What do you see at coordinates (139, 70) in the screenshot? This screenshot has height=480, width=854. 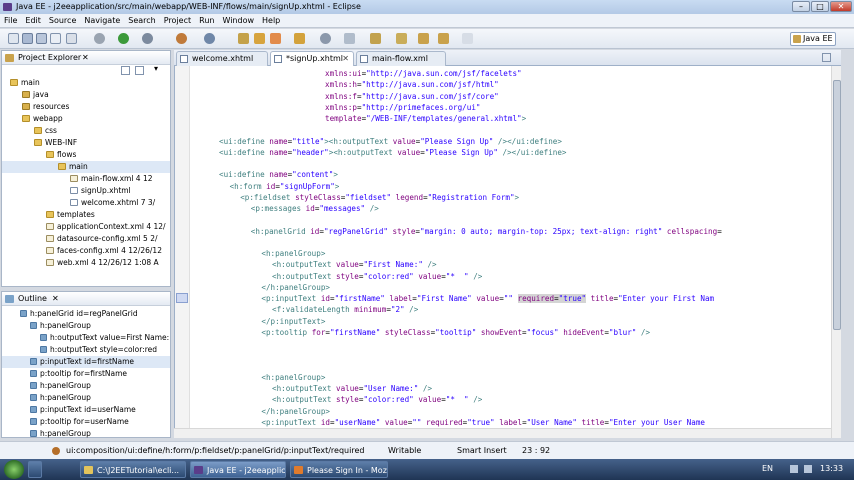 I see `link-editor-icon` at bounding box center [139, 70].